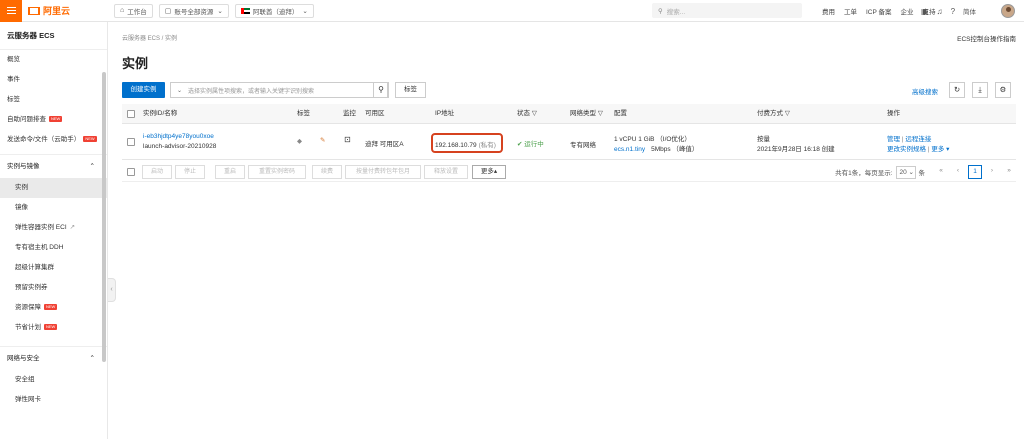 This screenshot has width=1024, height=439. I want to click on release-settings-button: 释放设置, so click(446, 172).